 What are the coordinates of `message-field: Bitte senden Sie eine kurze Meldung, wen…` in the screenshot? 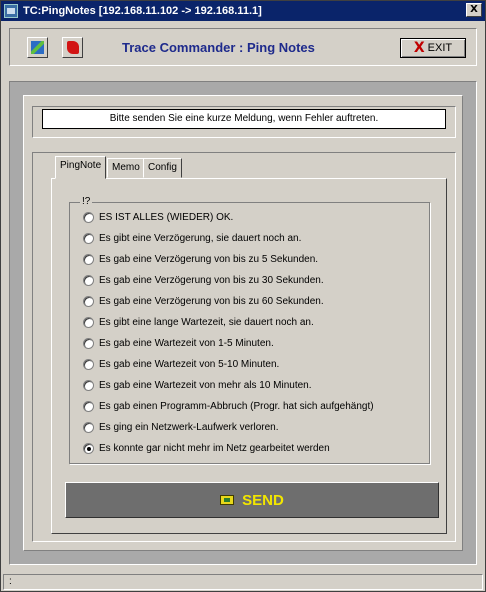 It's located at (244, 119).